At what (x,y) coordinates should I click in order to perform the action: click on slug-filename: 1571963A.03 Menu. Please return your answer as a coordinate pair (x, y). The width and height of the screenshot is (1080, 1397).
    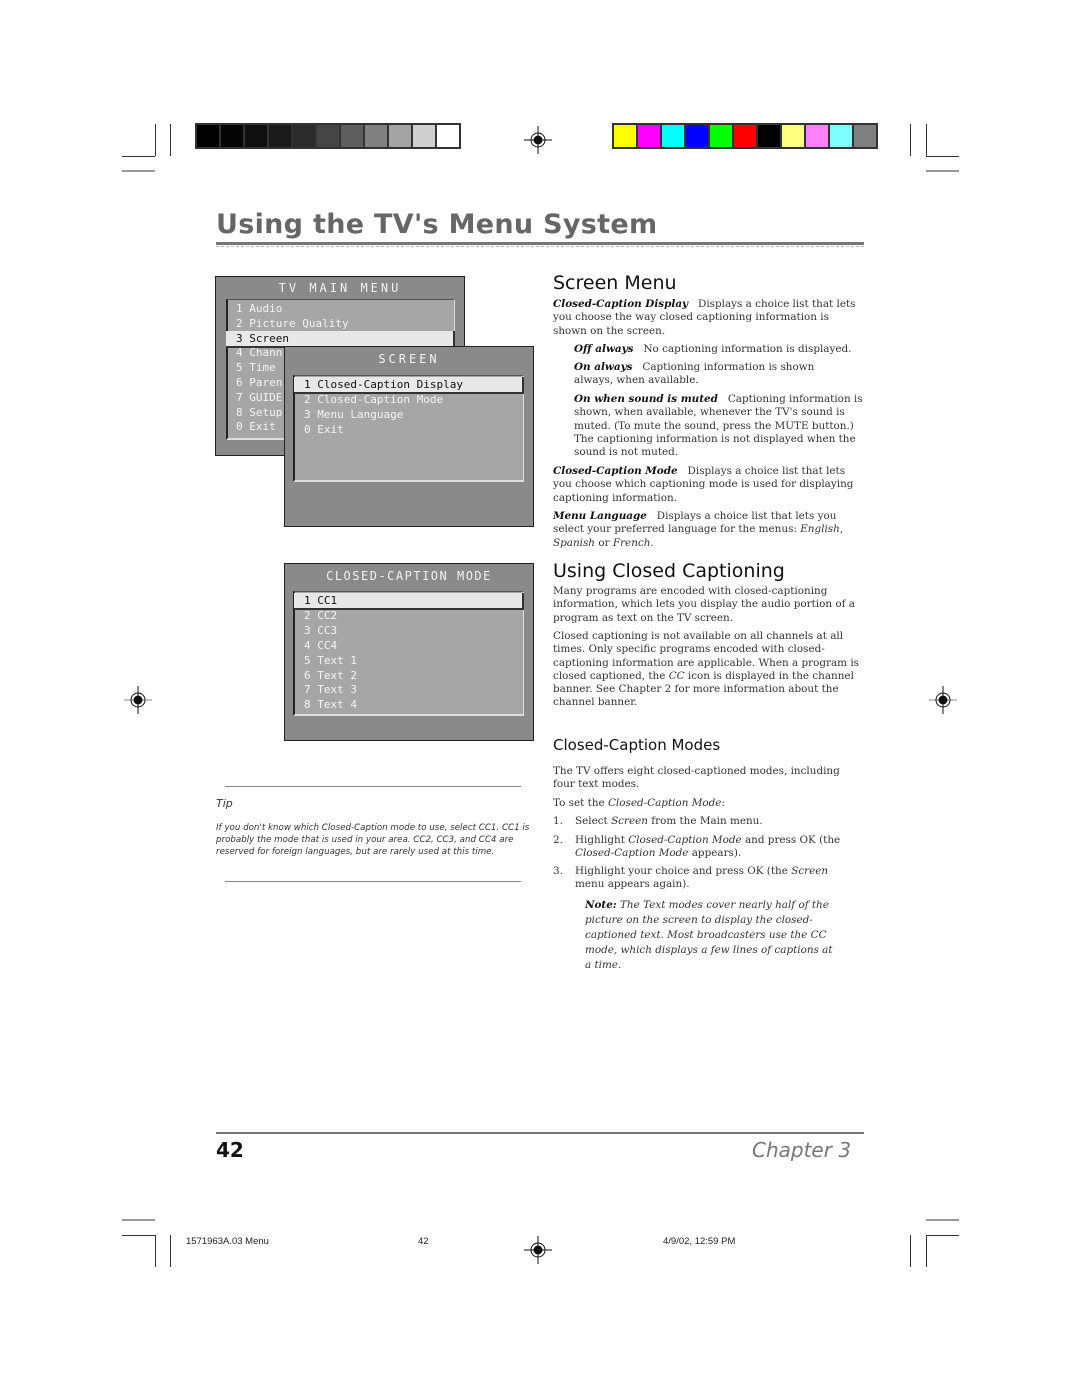
    Looking at the image, I should click on (227, 1241).